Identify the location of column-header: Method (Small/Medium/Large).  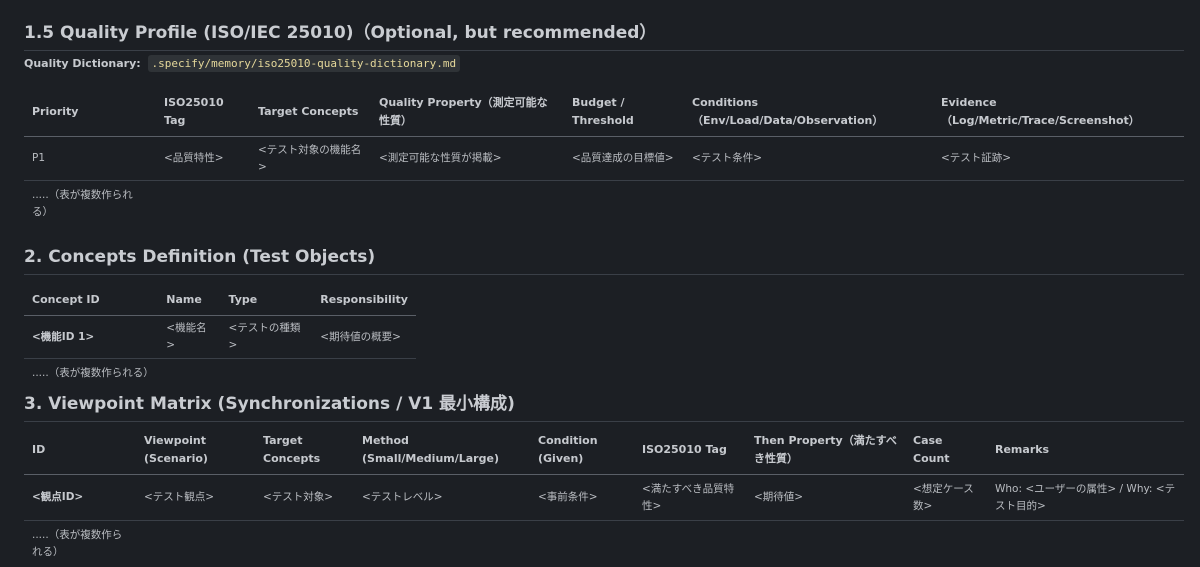
(430, 449).